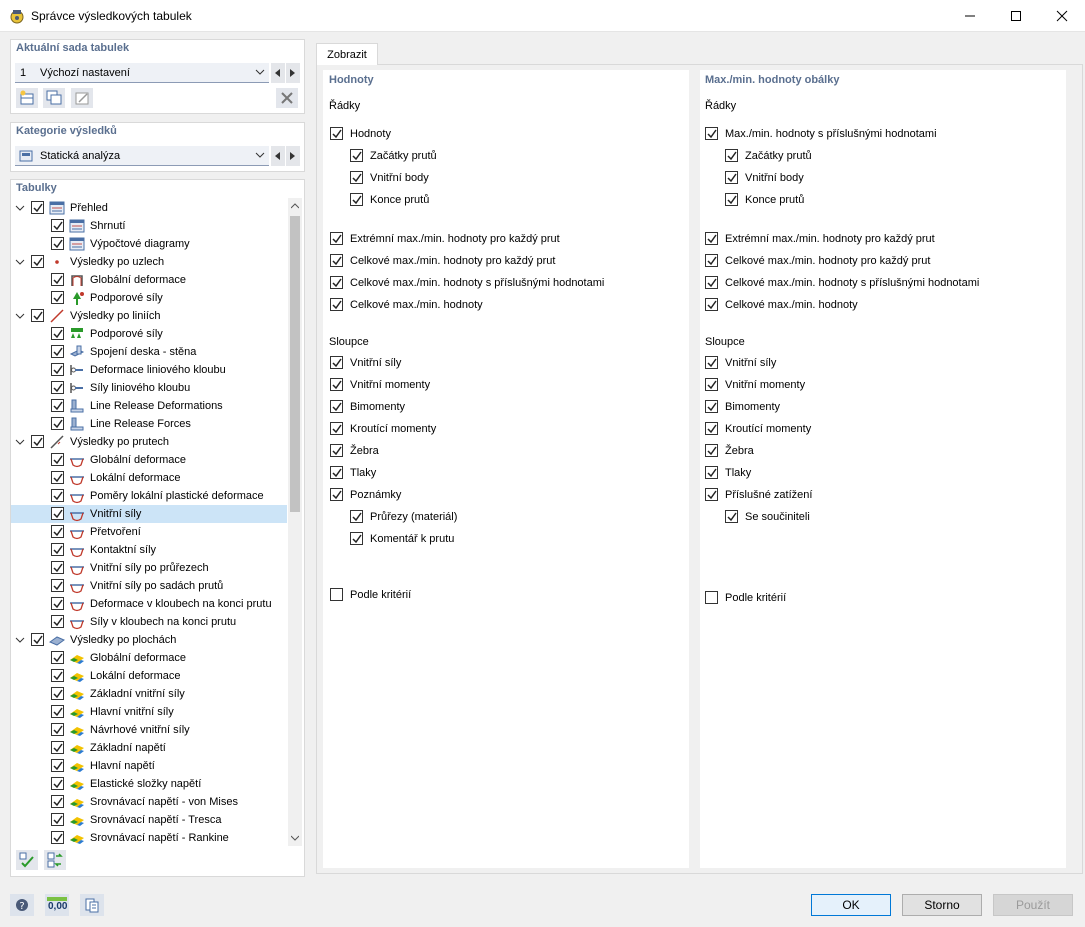 The image size is (1085, 927). What do you see at coordinates (92, 905) in the screenshot?
I see `export-button` at bounding box center [92, 905].